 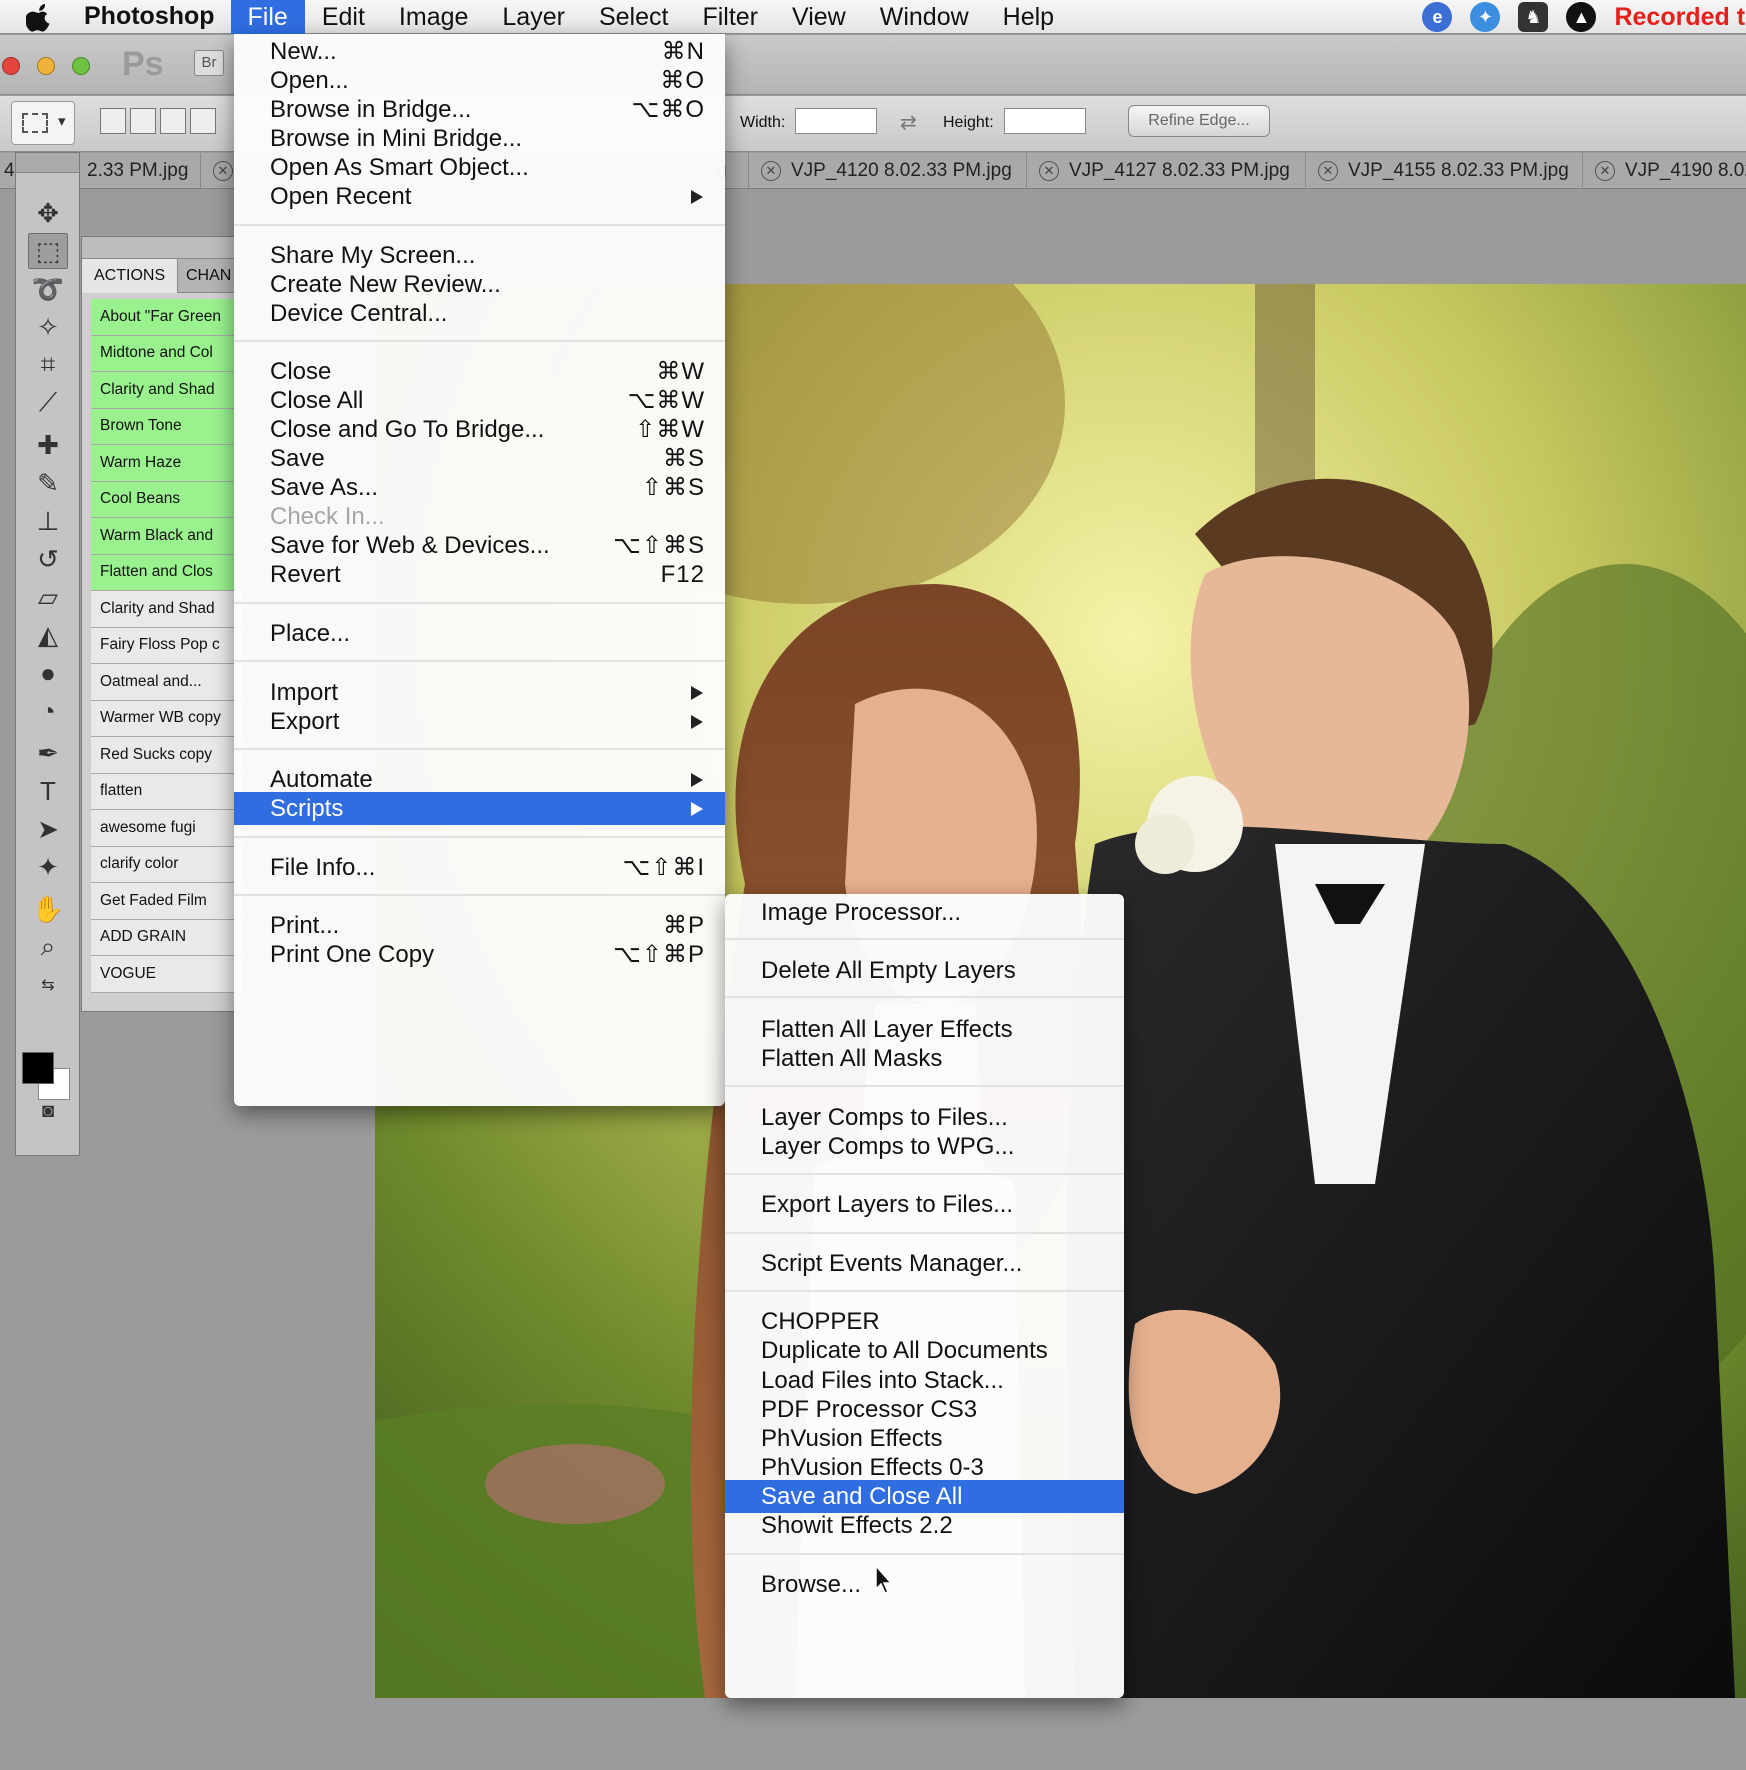 I want to click on app-name: Photoshop, so click(x=155, y=16).